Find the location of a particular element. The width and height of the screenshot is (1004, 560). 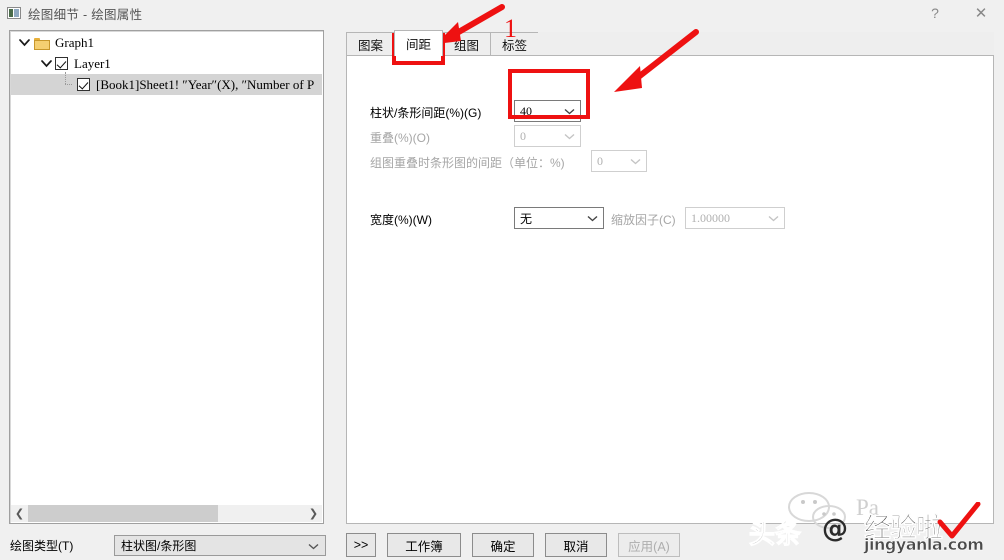

width-label: 宽度(%)(W) is located at coordinates (401, 219).